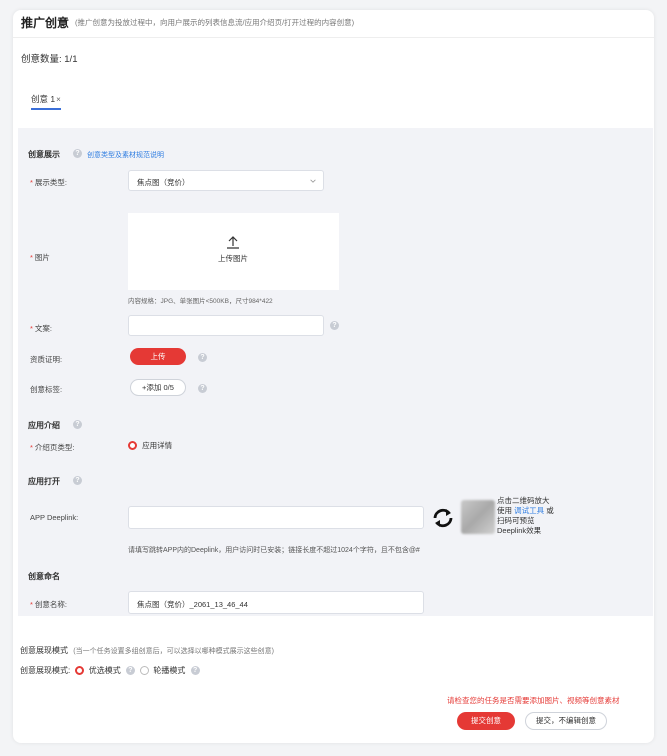  I want to click on upload-button: 上传, so click(158, 356).